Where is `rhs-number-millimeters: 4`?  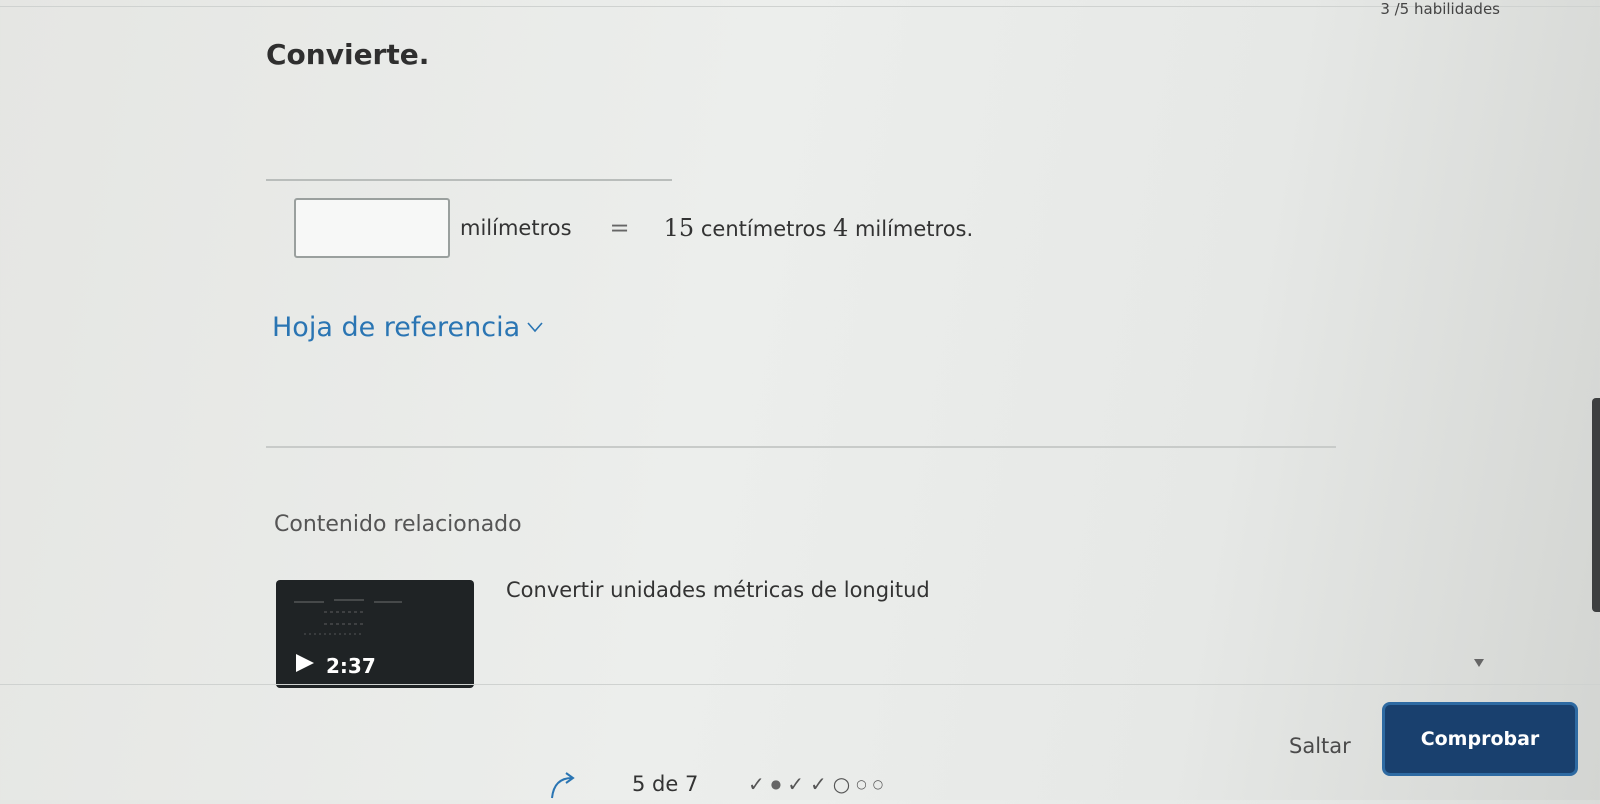
rhs-number-millimeters: 4 is located at coordinates (841, 228).